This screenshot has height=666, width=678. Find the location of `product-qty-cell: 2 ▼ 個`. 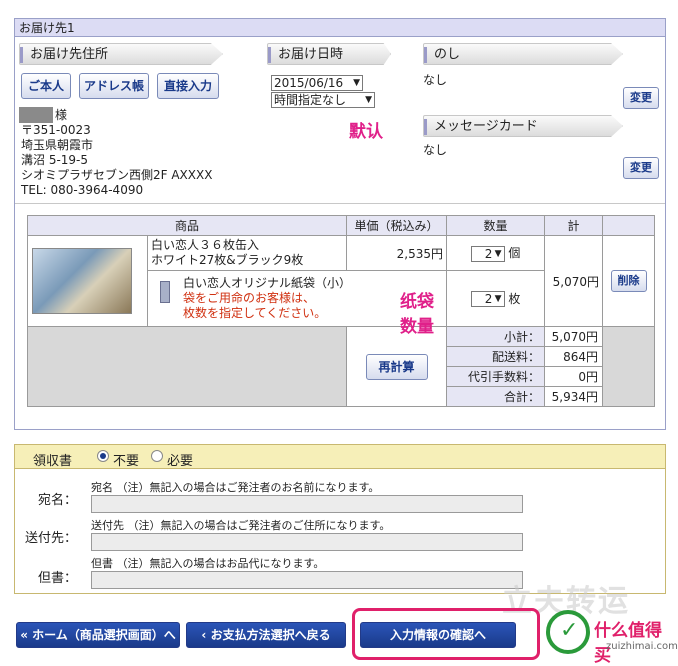

product-qty-cell: 2 ▼ 個 is located at coordinates (495, 253).